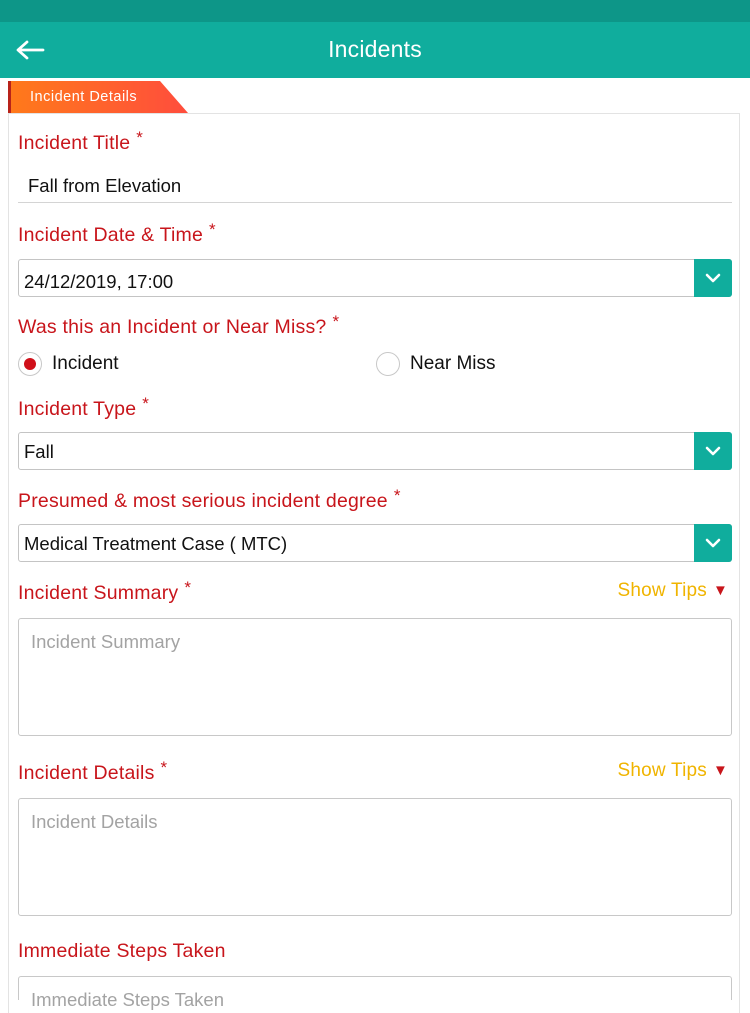 The height and width of the screenshot is (1013, 750). What do you see at coordinates (375, 278) in the screenshot?
I see `incident-datetime-select: 24/12/2019, 17:00` at bounding box center [375, 278].